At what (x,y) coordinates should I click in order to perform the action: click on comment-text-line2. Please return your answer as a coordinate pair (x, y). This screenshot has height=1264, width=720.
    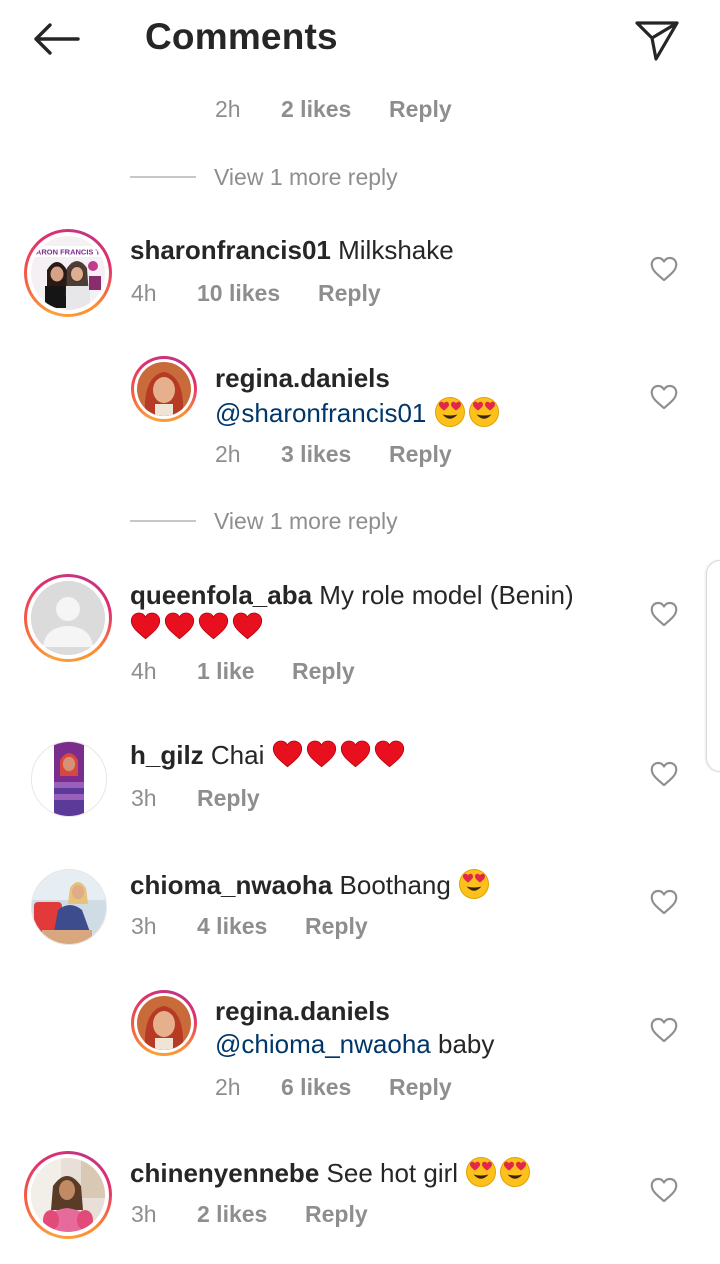
    Looking at the image, I should click on (198, 627).